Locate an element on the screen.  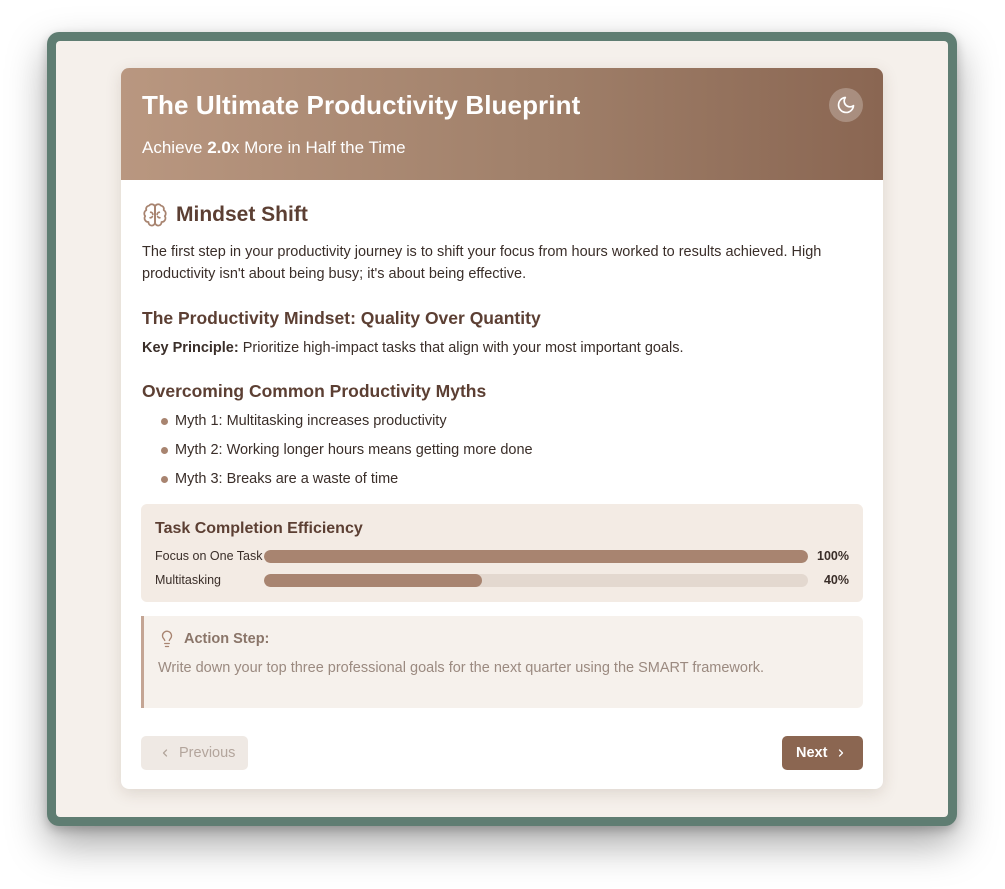
page-subtitle: Achieve 2.0x More in Half the Time is located at coordinates (274, 148).